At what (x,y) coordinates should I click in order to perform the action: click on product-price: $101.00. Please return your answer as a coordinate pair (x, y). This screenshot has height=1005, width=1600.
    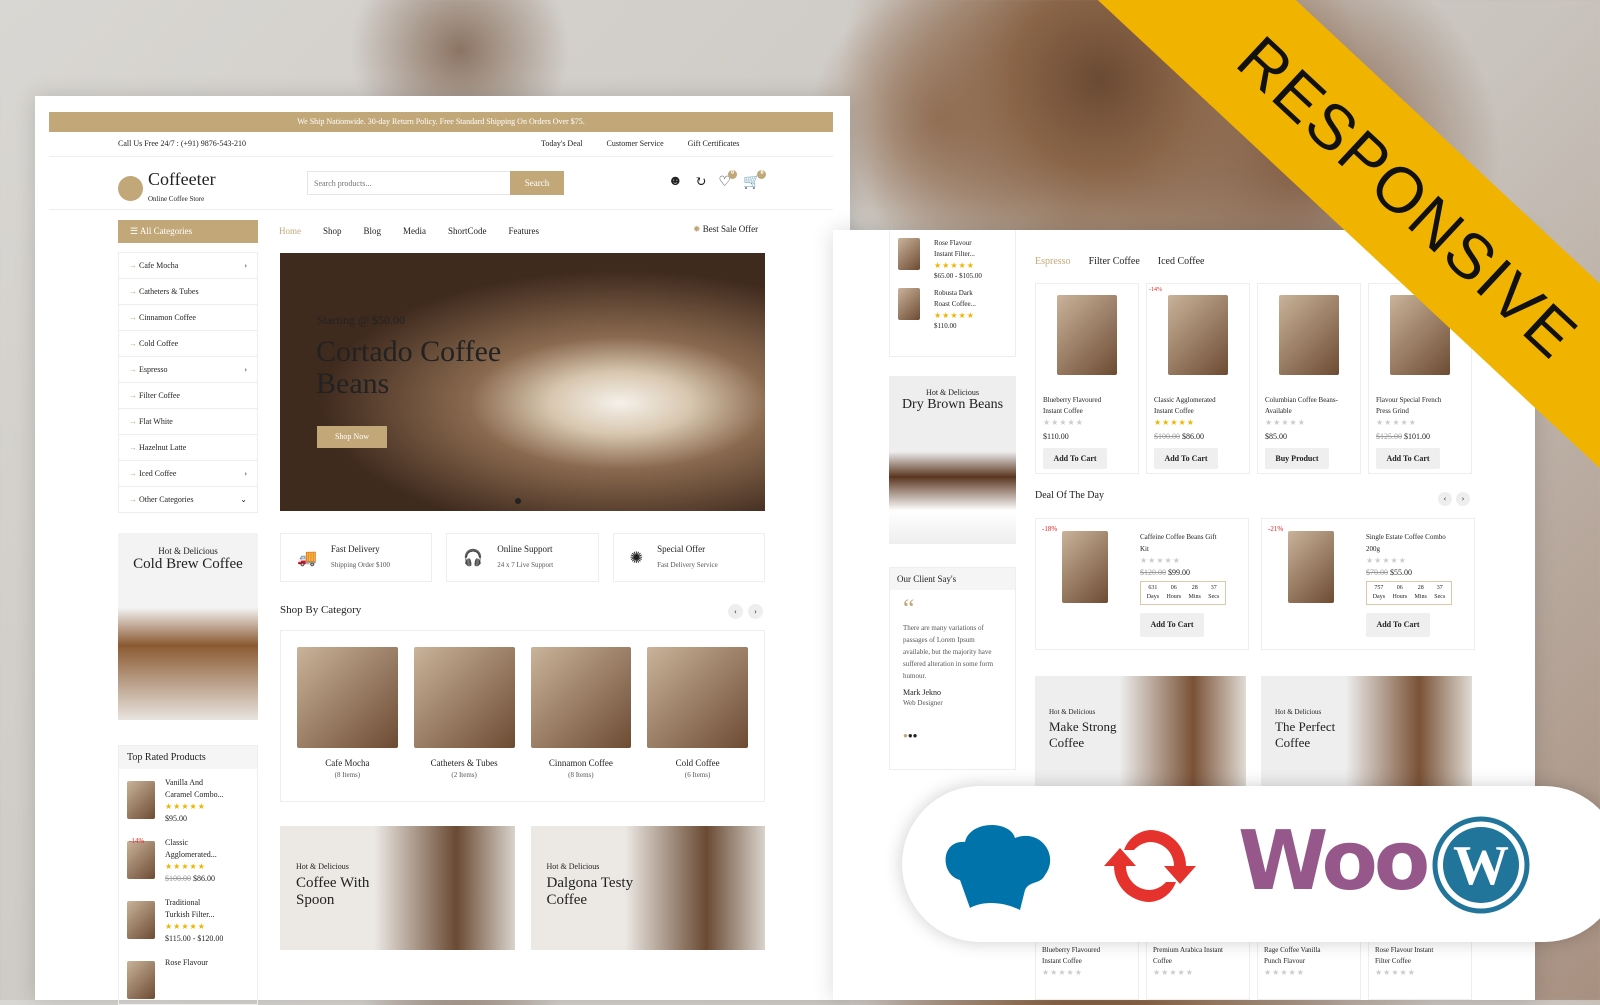
    Looking at the image, I should click on (1417, 436).